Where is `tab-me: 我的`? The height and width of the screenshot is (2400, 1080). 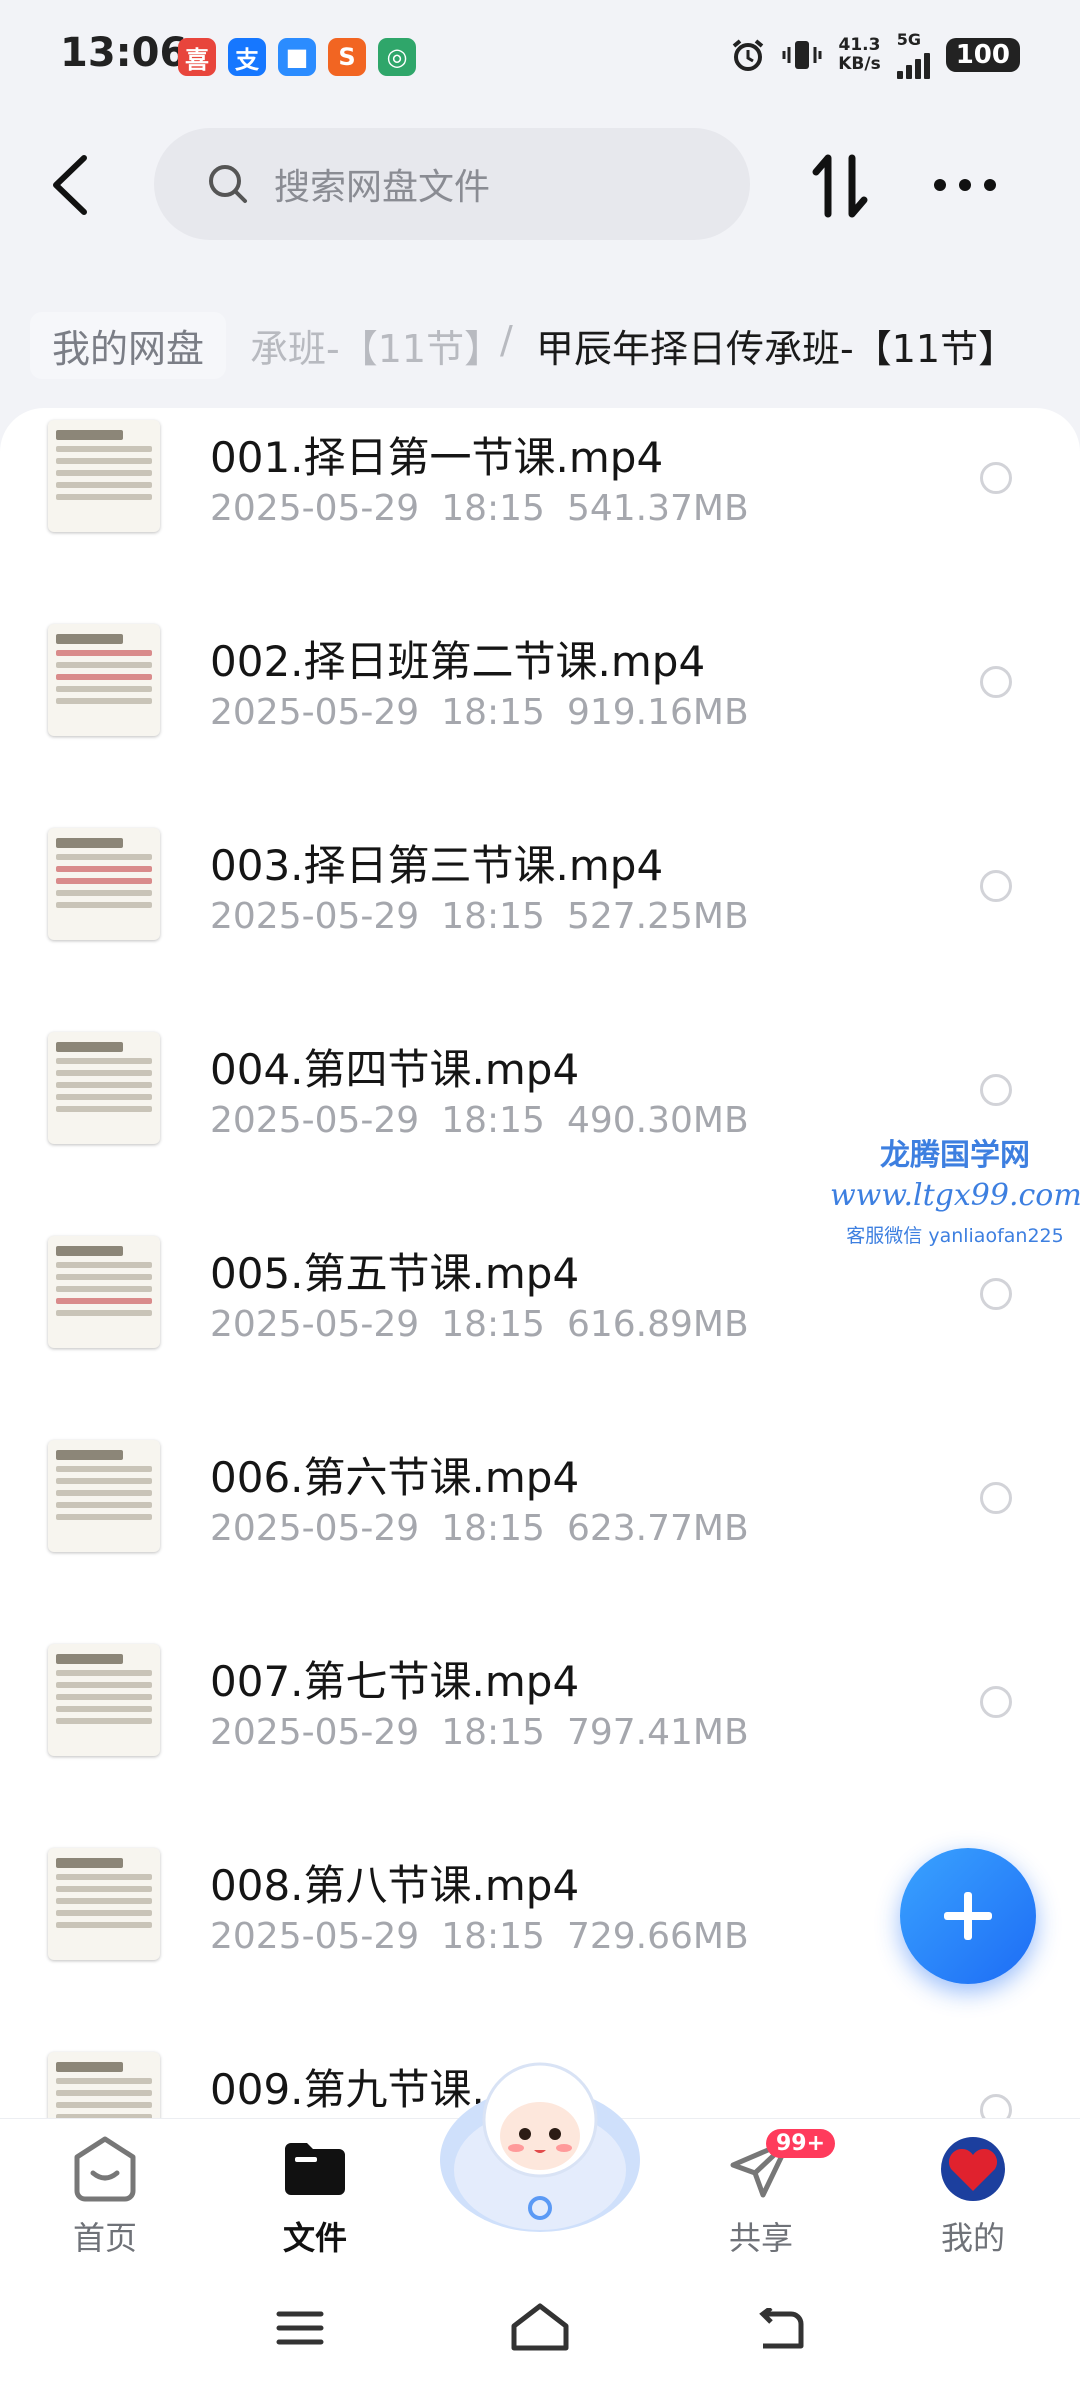 tab-me: 我的 is located at coordinates (973, 2196).